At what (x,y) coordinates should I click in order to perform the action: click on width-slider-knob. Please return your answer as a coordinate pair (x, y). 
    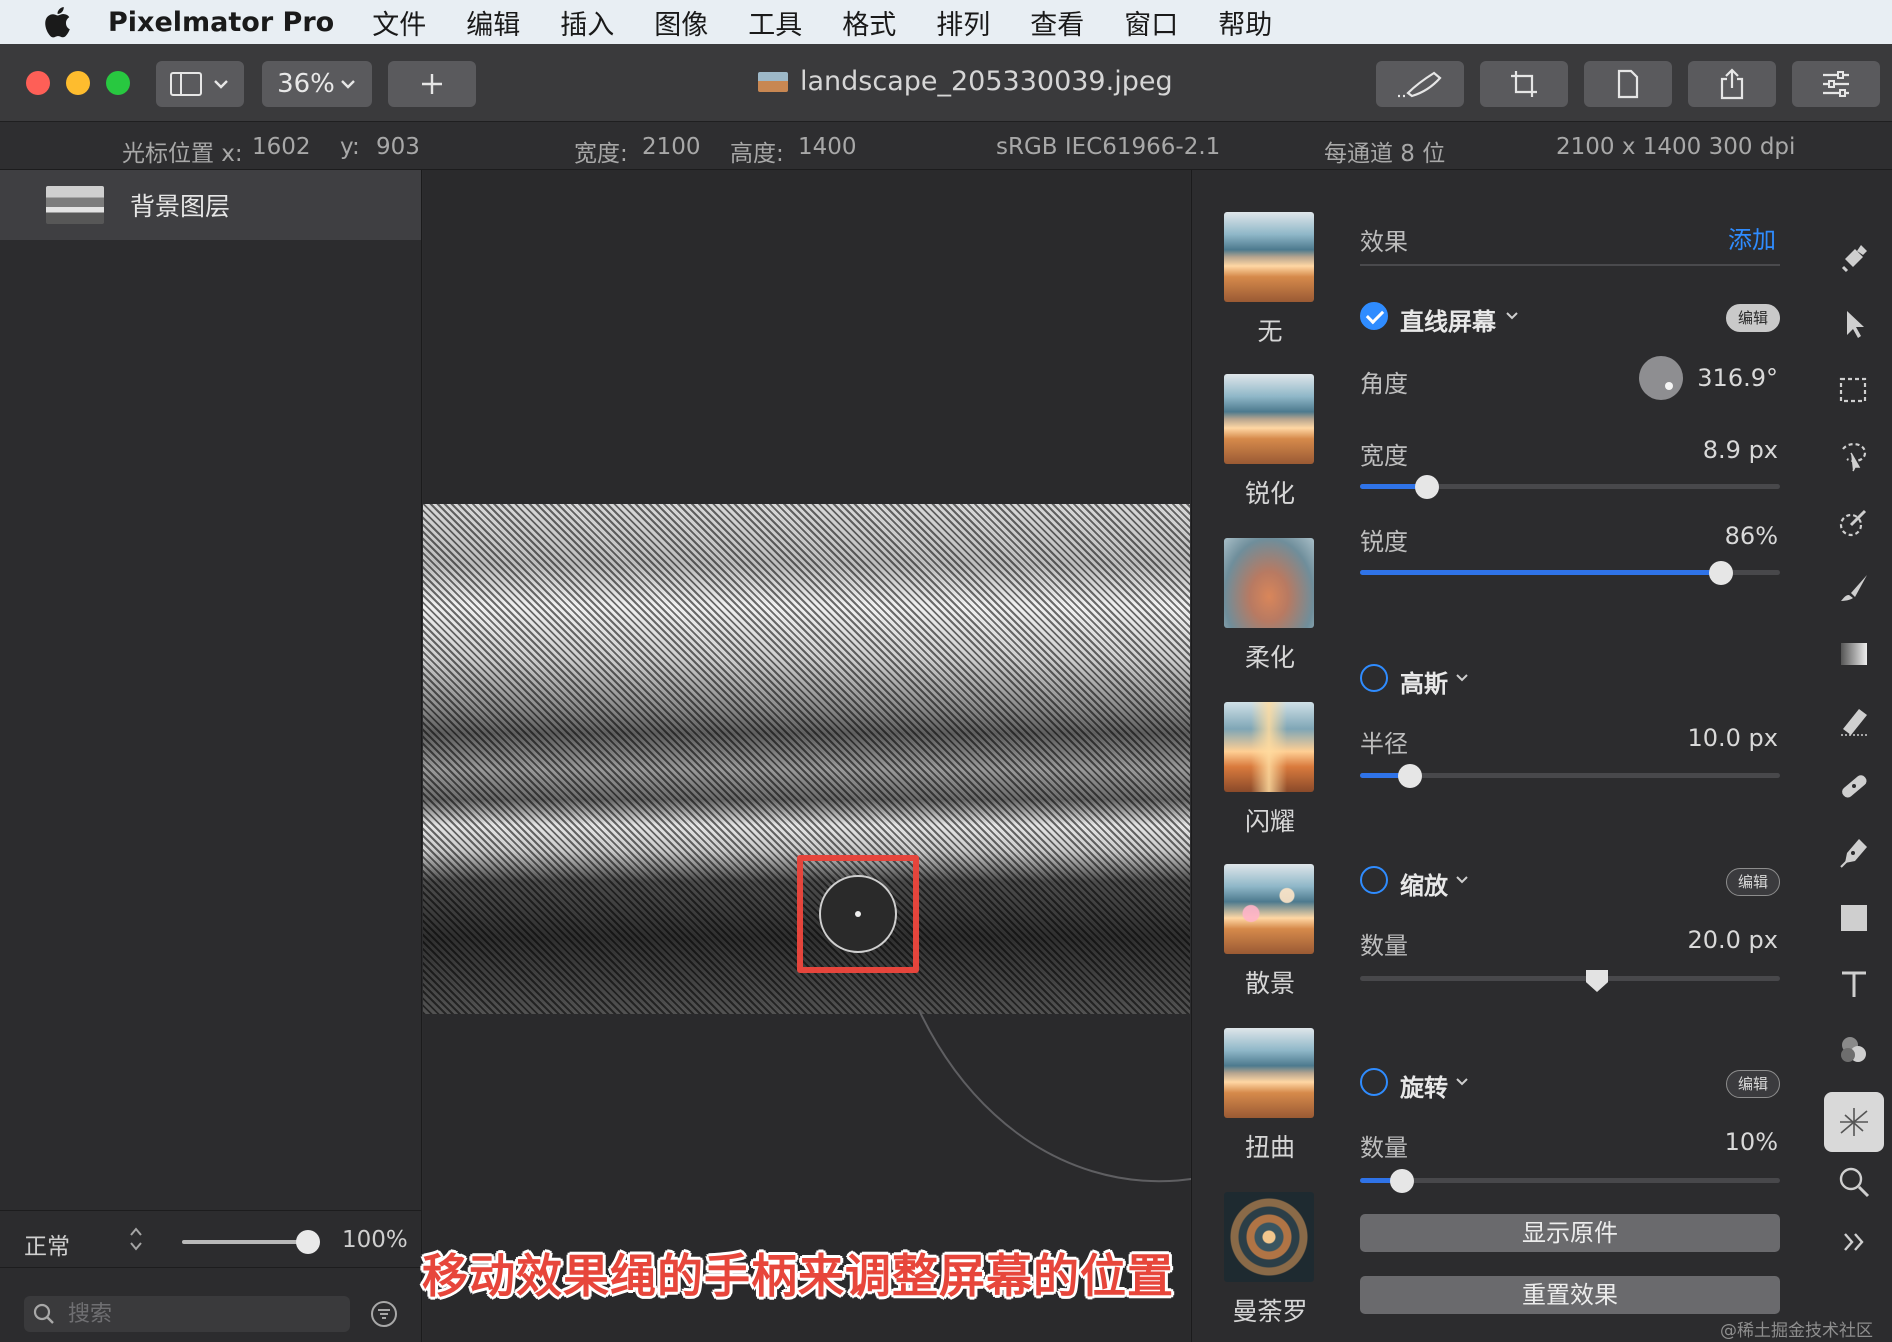
    Looking at the image, I should click on (1427, 487).